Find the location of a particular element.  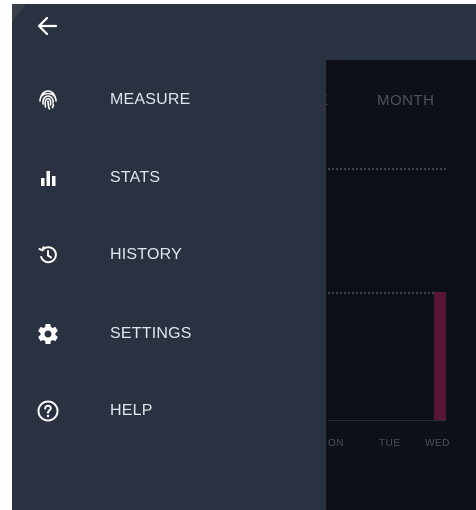

drawer-item-settings: SETTINGS is located at coordinates (169, 334).